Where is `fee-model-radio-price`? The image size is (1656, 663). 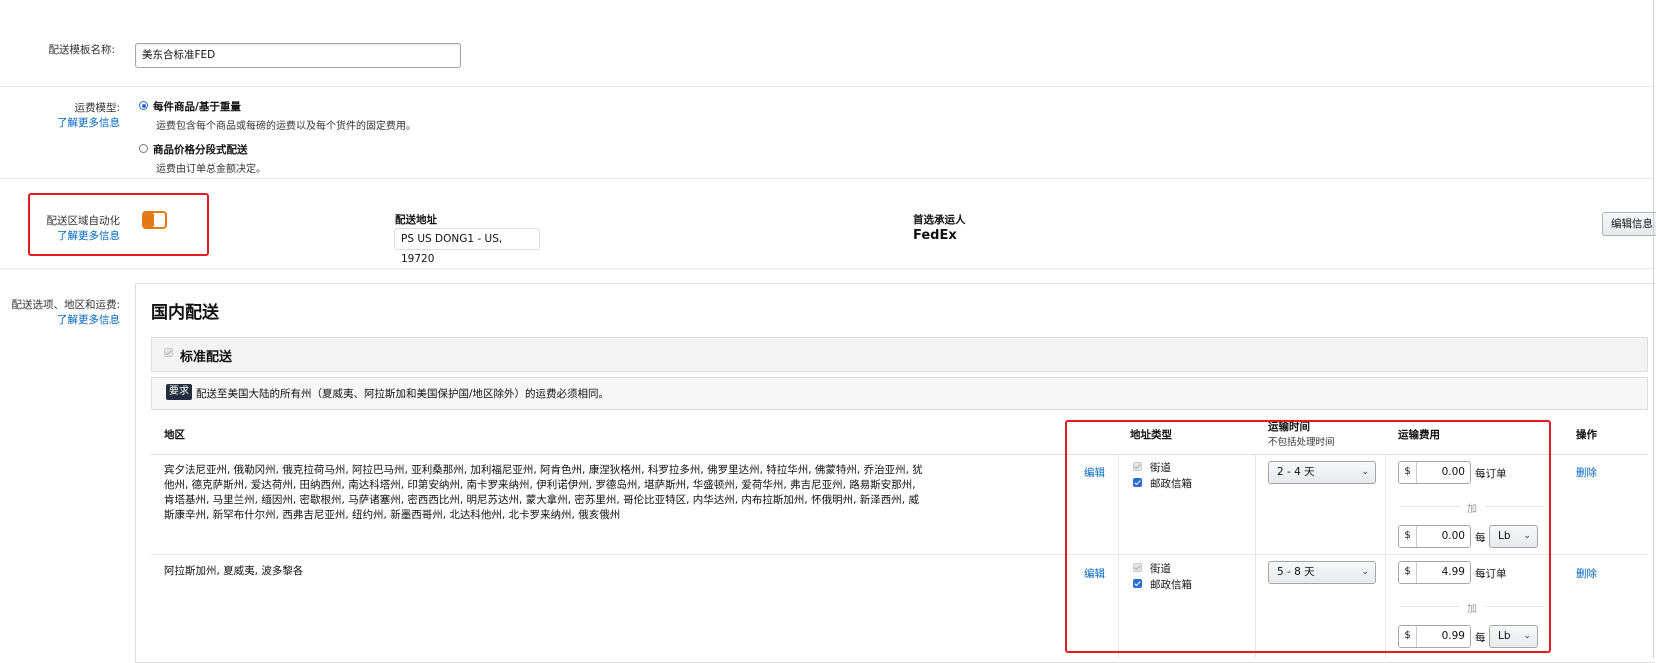 fee-model-radio-price is located at coordinates (143, 148).